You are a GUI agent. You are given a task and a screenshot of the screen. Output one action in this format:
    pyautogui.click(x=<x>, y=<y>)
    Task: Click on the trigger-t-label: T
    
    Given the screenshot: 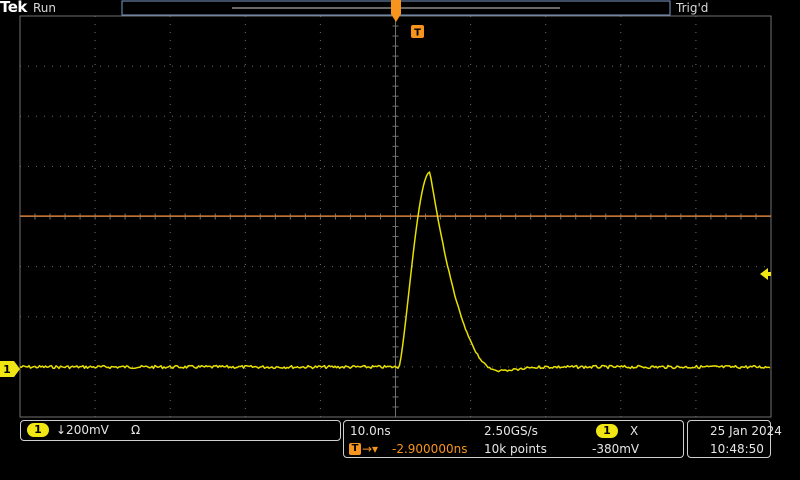 What is the action you would take?
    pyautogui.click(x=417, y=33)
    